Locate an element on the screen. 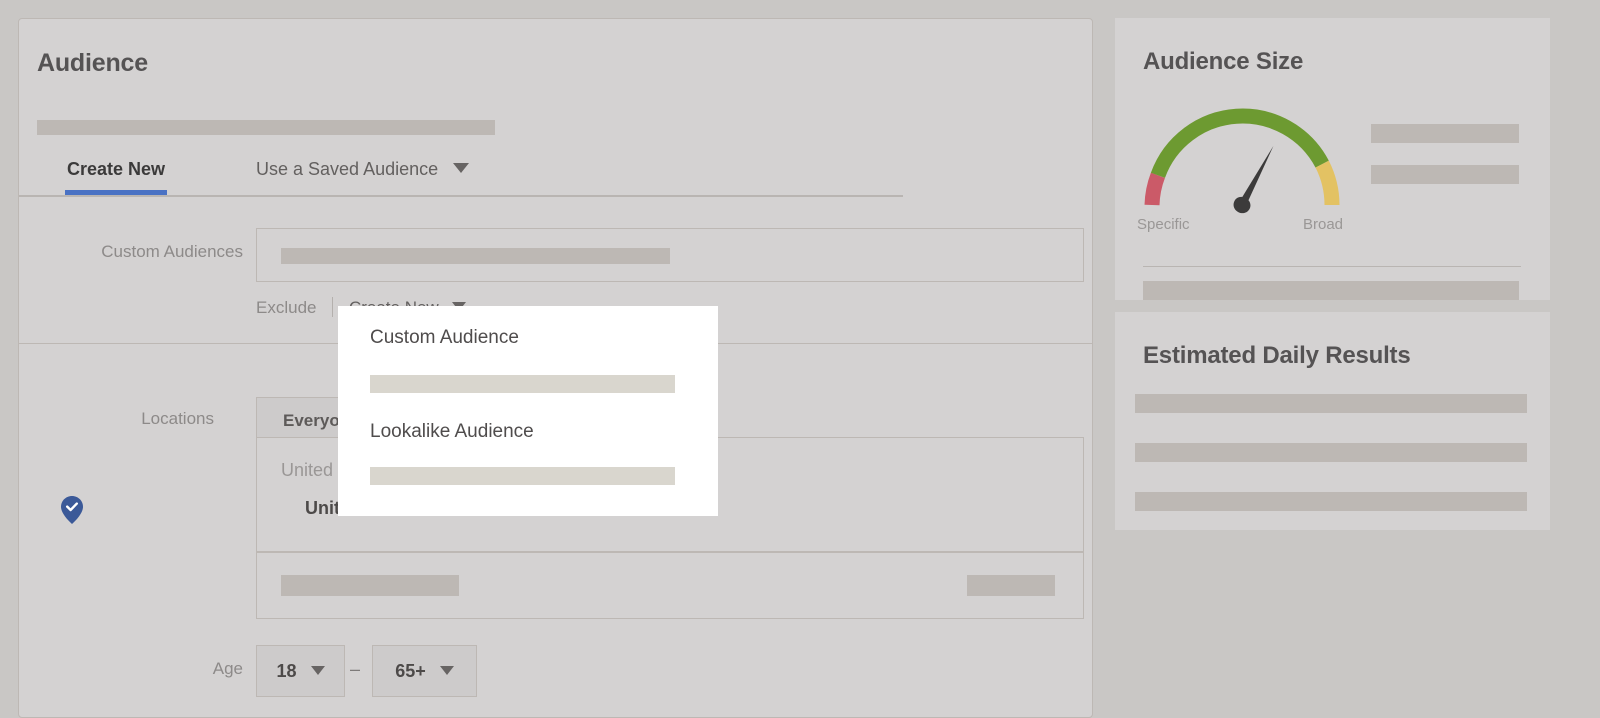 This screenshot has height=718, width=1600. create-new-dropdown-menu: Custom Audience Lookalike Audience is located at coordinates (528, 411).